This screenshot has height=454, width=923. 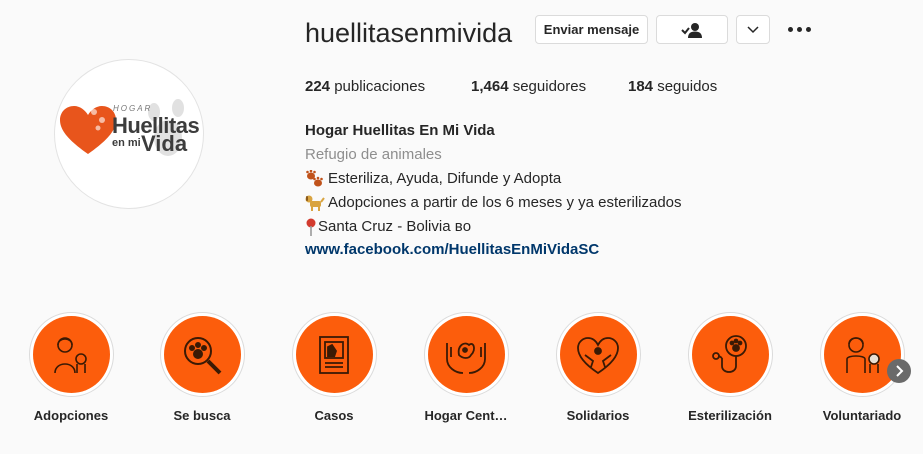 I want to click on stat-posts-label: publicaciones, so click(x=380, y=86).